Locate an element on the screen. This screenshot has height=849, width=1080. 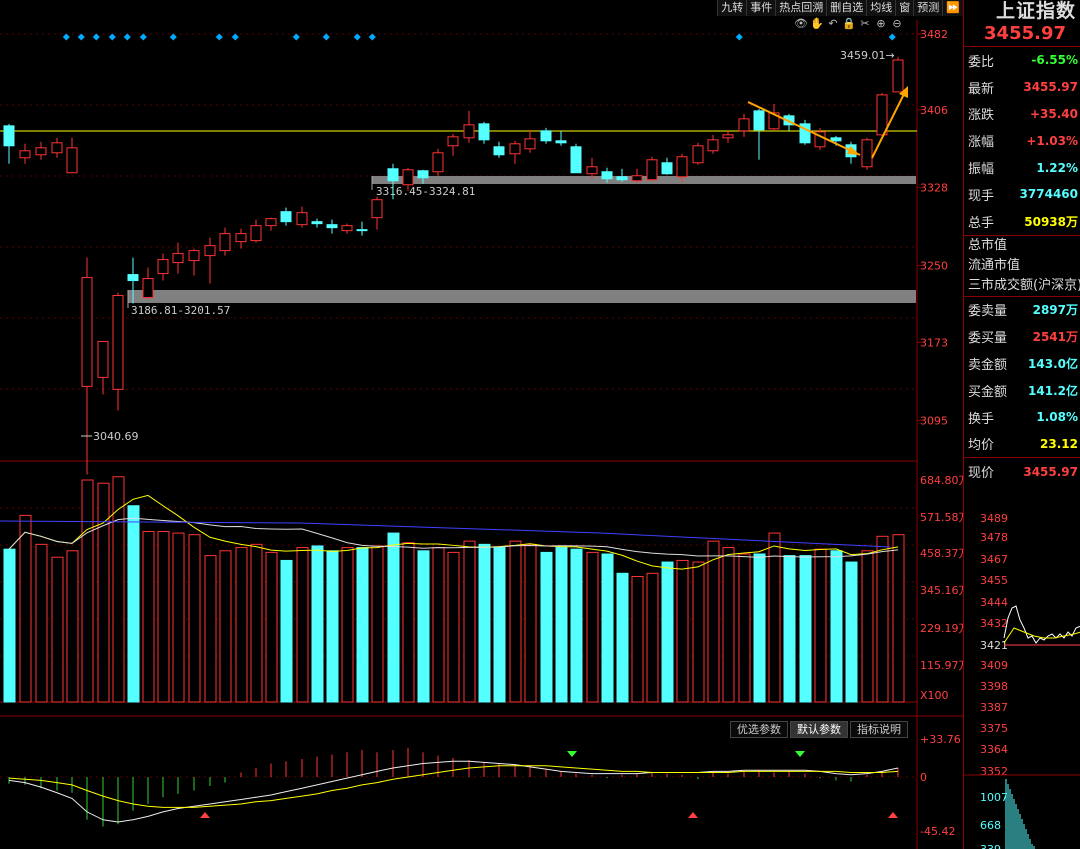
stat-label: 卖金额 is located at coordinates (988, 366).